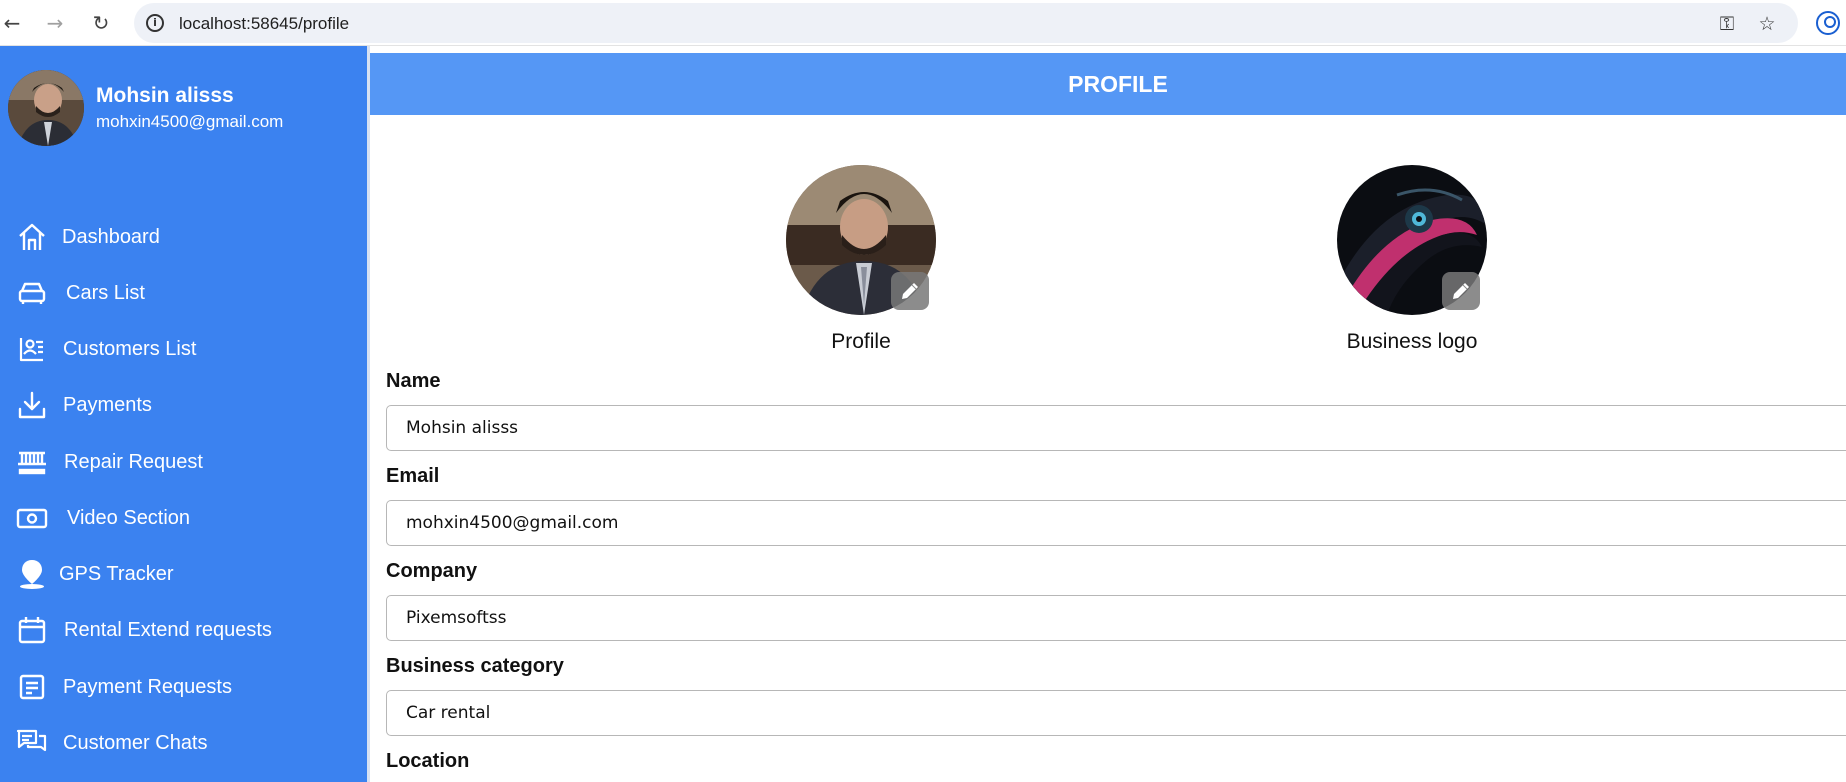  Describe the element at coordinates (1412, 240) in the screenshot. I see `business-logo` at that location.